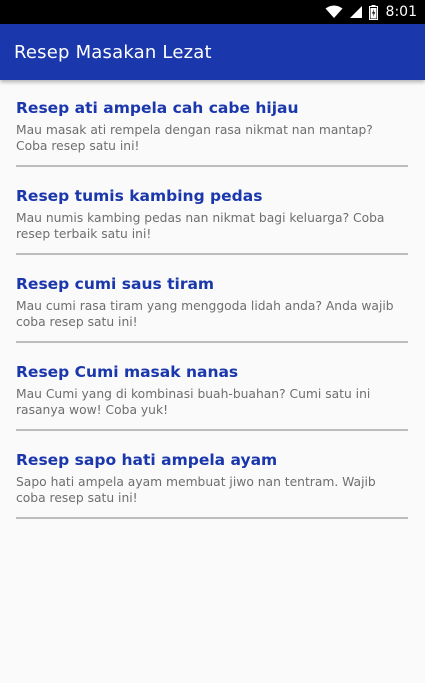 Image resolution: width=425 pixels, height=683 pixels. Describe the element at coordinates (334, 12) in the screenshot. I see `wifi-icon` at that location.